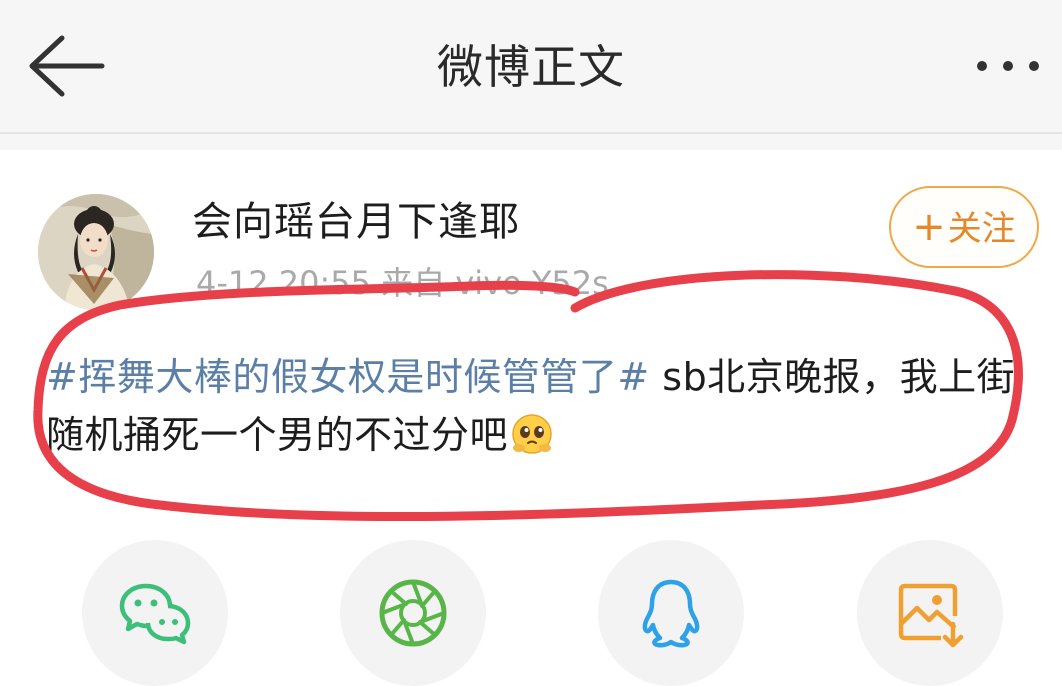  I want to click on avatar, so click(96, 252).